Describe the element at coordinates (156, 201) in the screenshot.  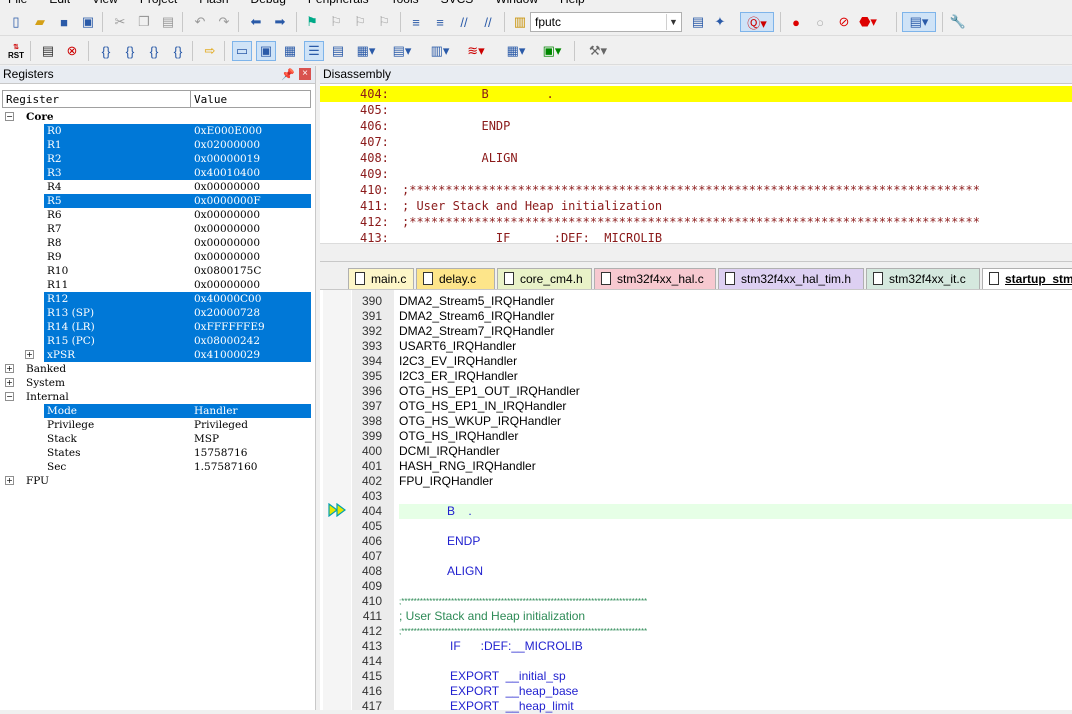
I see `register-row: R5 0x0000000F` at that location.